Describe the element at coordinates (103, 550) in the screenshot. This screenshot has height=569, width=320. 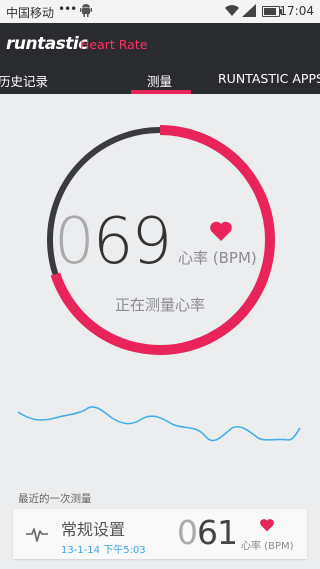
I see `recent-date: 13-1-14 下午5:03` at that location.